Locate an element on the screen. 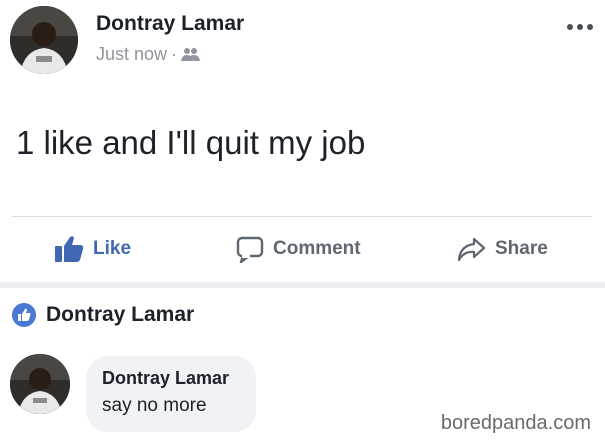 This screenshot has width=605, height=445. comment-label: Comment is located at coordinates (317, 248).